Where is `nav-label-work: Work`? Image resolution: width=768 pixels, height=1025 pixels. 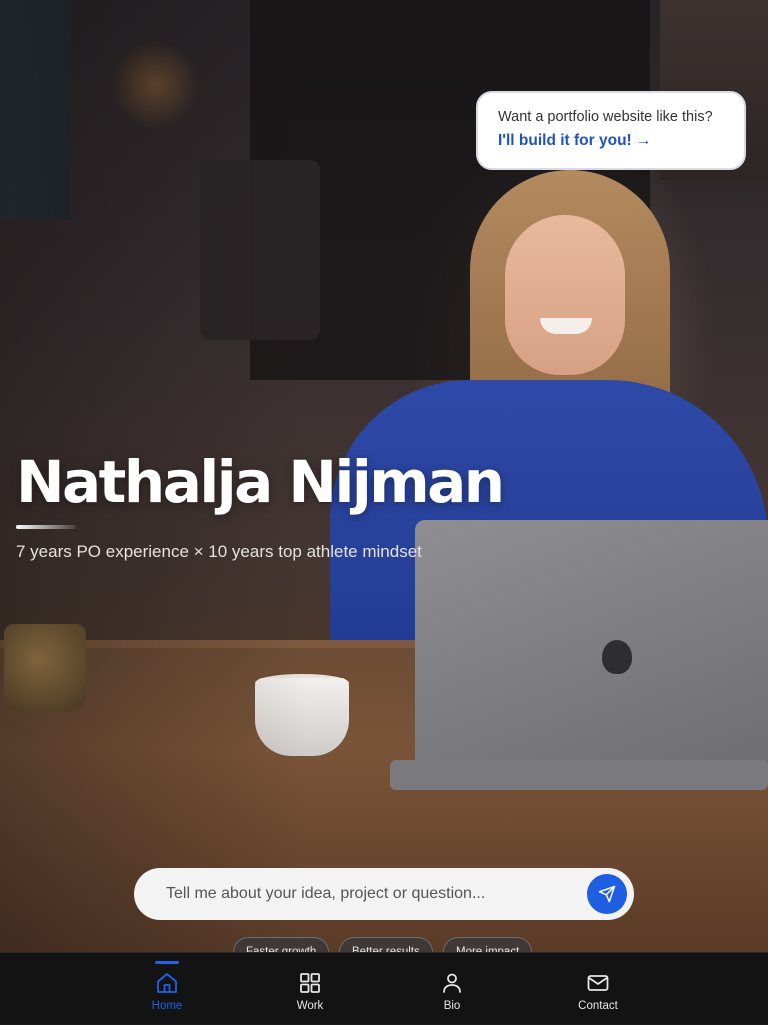
nav-label-work: Work is located at coordinates (310, 1006).